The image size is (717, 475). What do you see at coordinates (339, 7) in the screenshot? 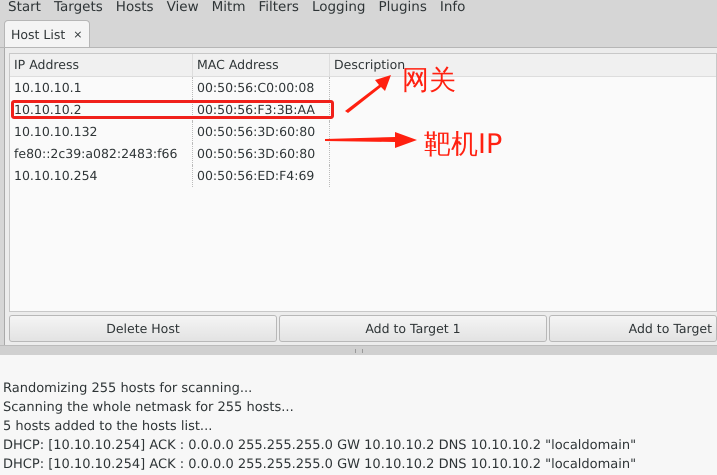
I see `menu-item: Logging` at bounding box center [339, 7].